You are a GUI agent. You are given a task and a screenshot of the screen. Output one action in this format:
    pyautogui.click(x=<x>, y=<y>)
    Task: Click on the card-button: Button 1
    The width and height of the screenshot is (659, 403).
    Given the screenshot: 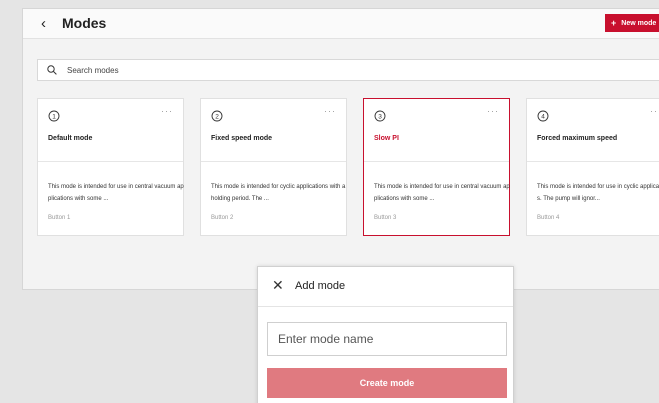 What is the action you would take?
    pyautogui.click(x=59, y=218)
    